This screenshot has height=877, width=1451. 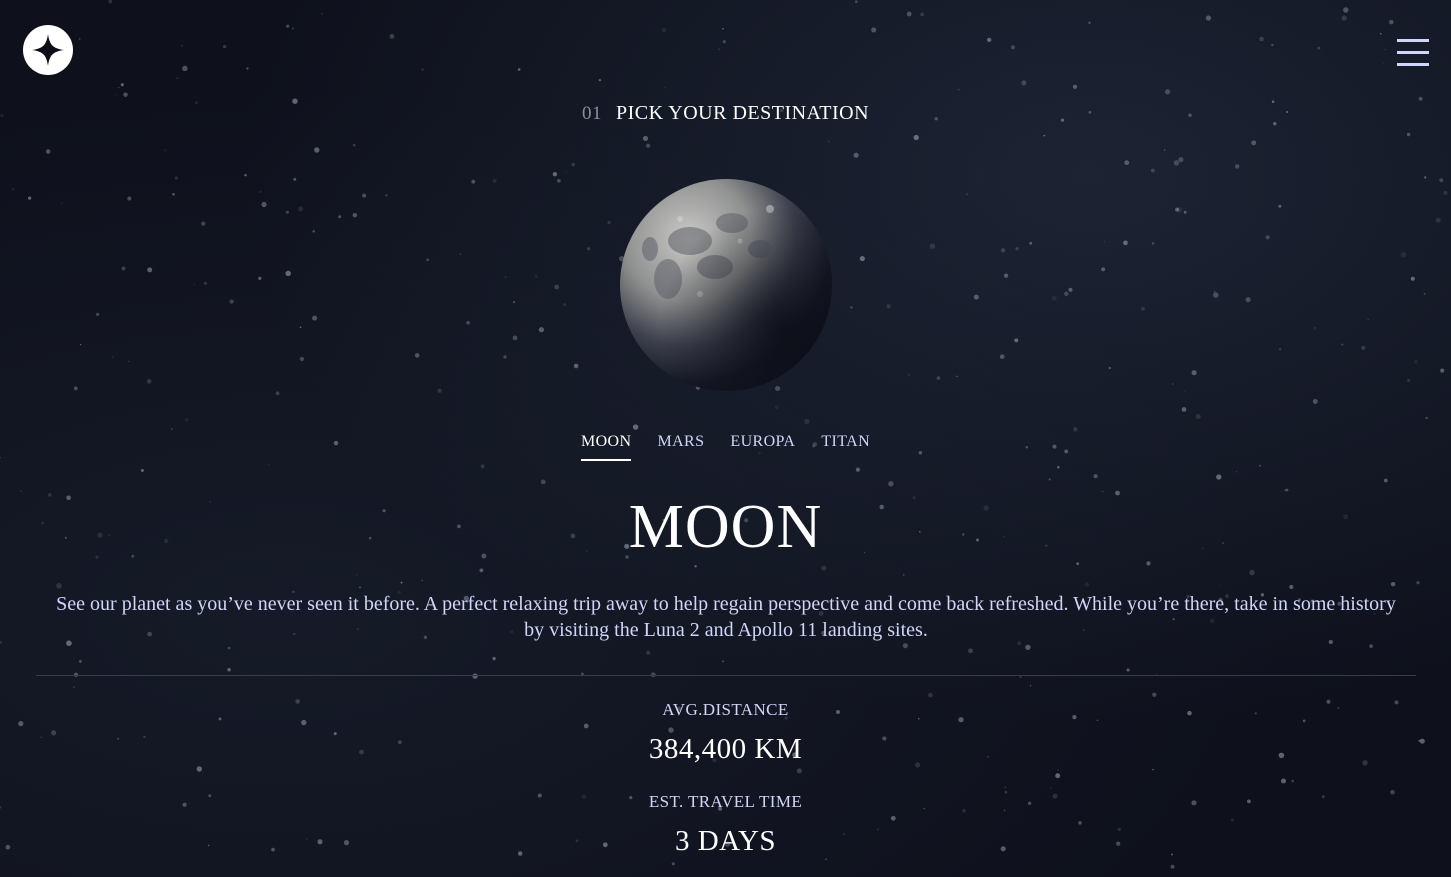 What do you see at coordinates (726, 285) in the screenshot?
I see `moon-image` at bounding box center [726, 285].